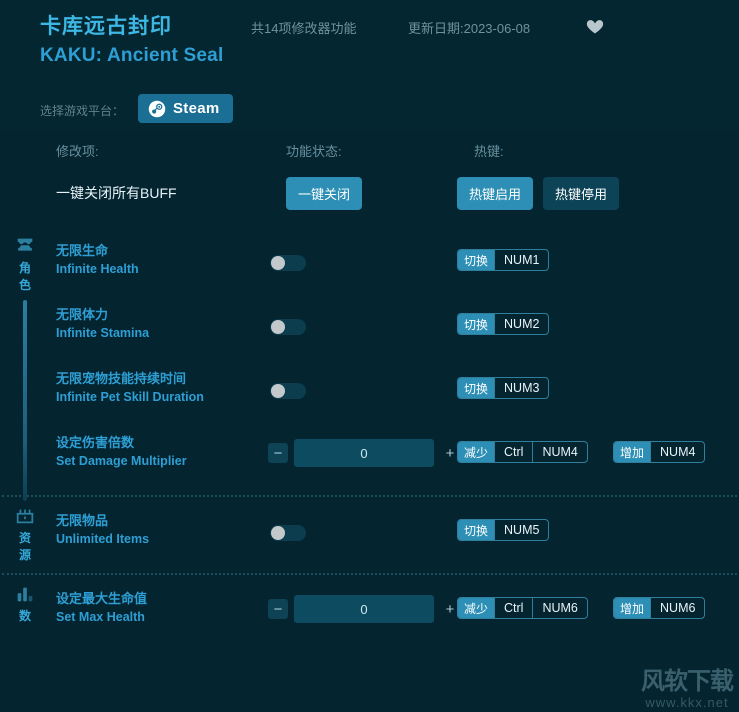  Describe the element at coordinates (101, 608) in the screenshot. I see `feature-labels: 设定最大生命值 Set Max Health` at that location.